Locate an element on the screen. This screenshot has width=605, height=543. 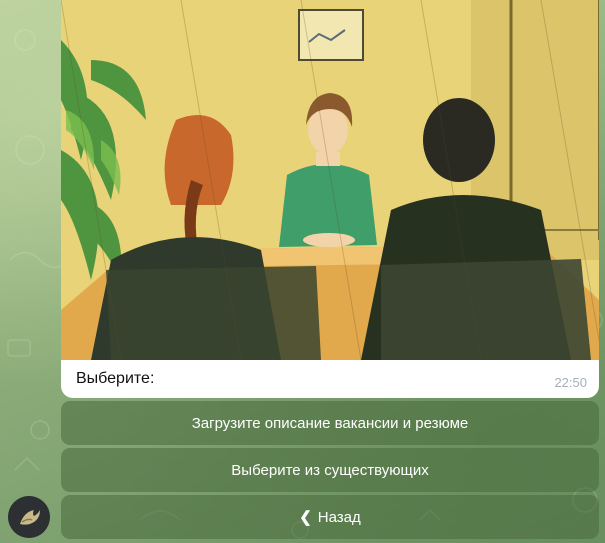
message-time: 22:50 is located at coordinates (570, 382).